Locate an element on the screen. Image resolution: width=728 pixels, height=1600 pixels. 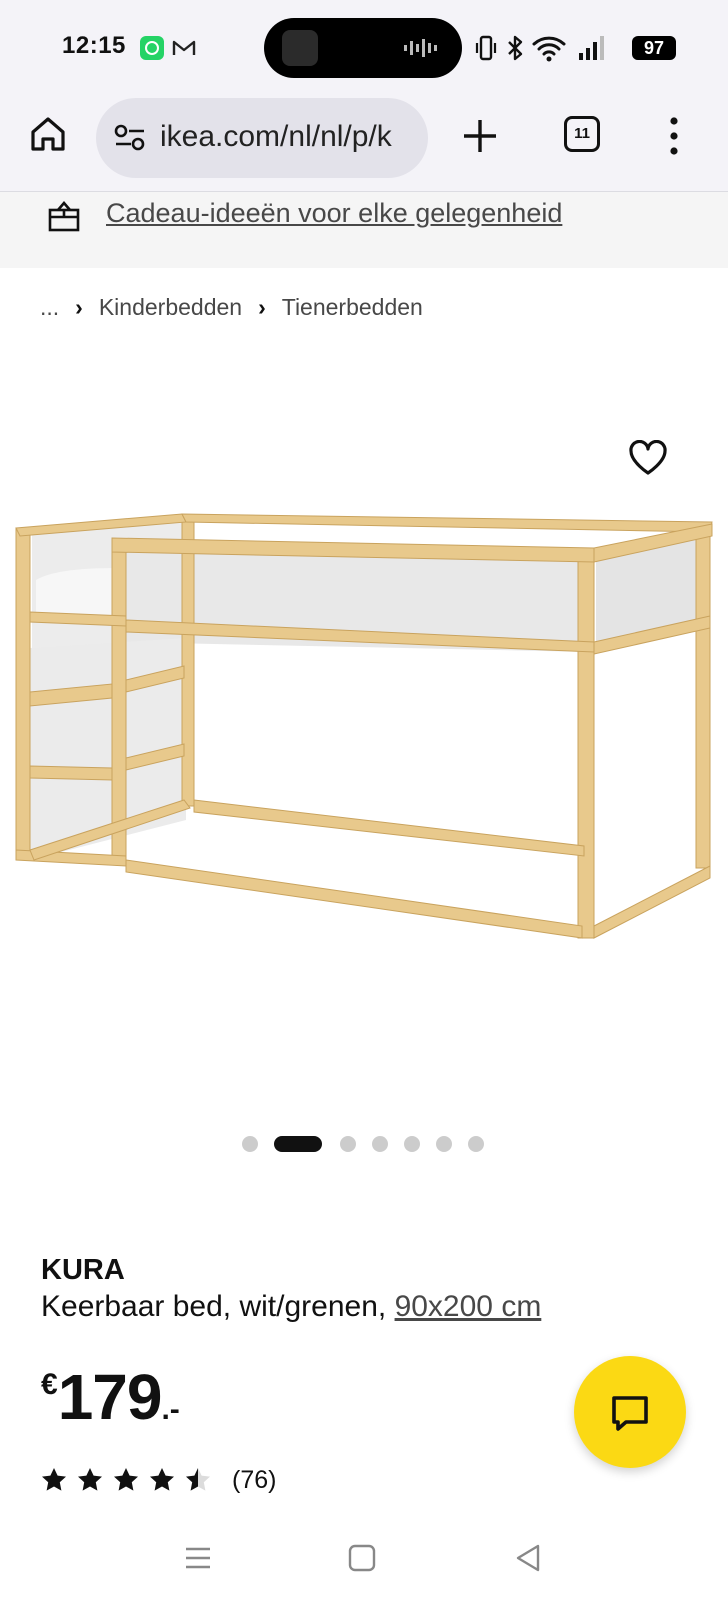
promo-banner: Cadeau-ideeën voor elke gelegenheid is located at coordinates (364, 230).